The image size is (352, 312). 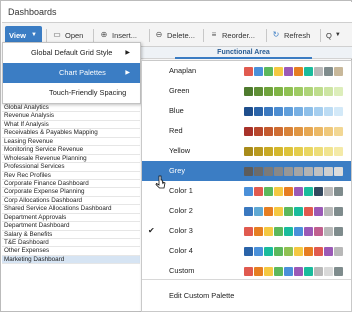 I want to click on palette-item-color-3: ✔ Color 3, so click(x=246, y=231).